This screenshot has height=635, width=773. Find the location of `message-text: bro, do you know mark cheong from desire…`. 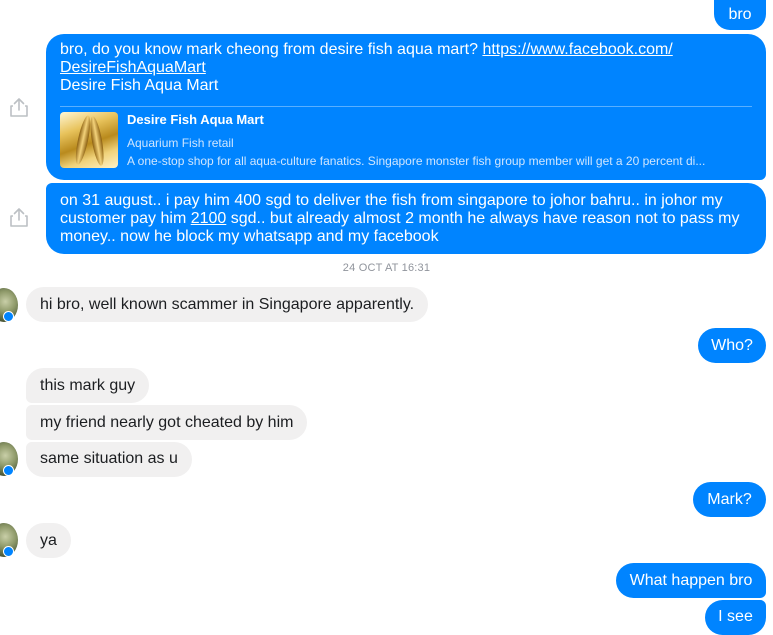

message-text: bro, do you know mark cheong from desire… is located at coordinates (366, 49).